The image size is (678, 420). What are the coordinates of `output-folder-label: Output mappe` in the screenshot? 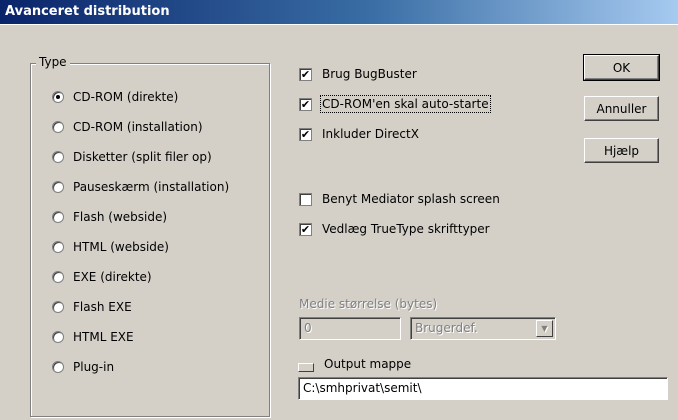 It's located at (368, 364).